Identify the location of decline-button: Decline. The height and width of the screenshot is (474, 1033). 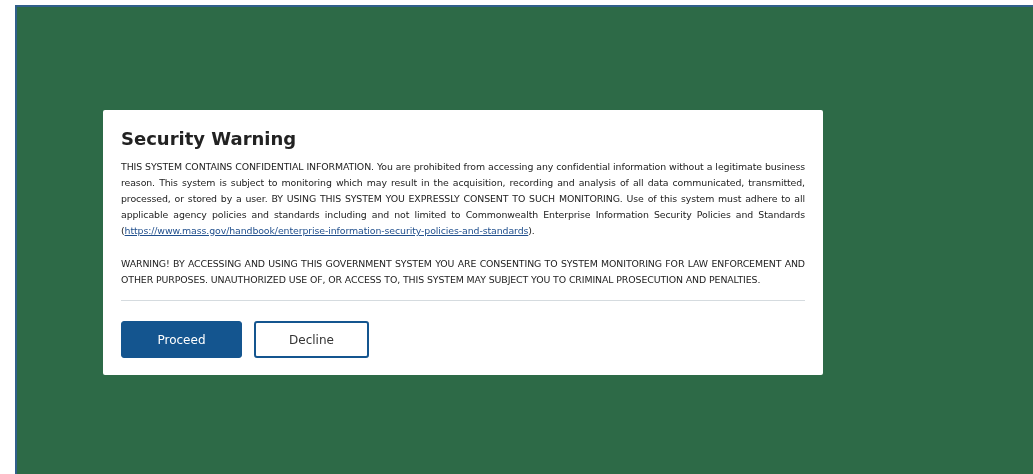
(311, 339).